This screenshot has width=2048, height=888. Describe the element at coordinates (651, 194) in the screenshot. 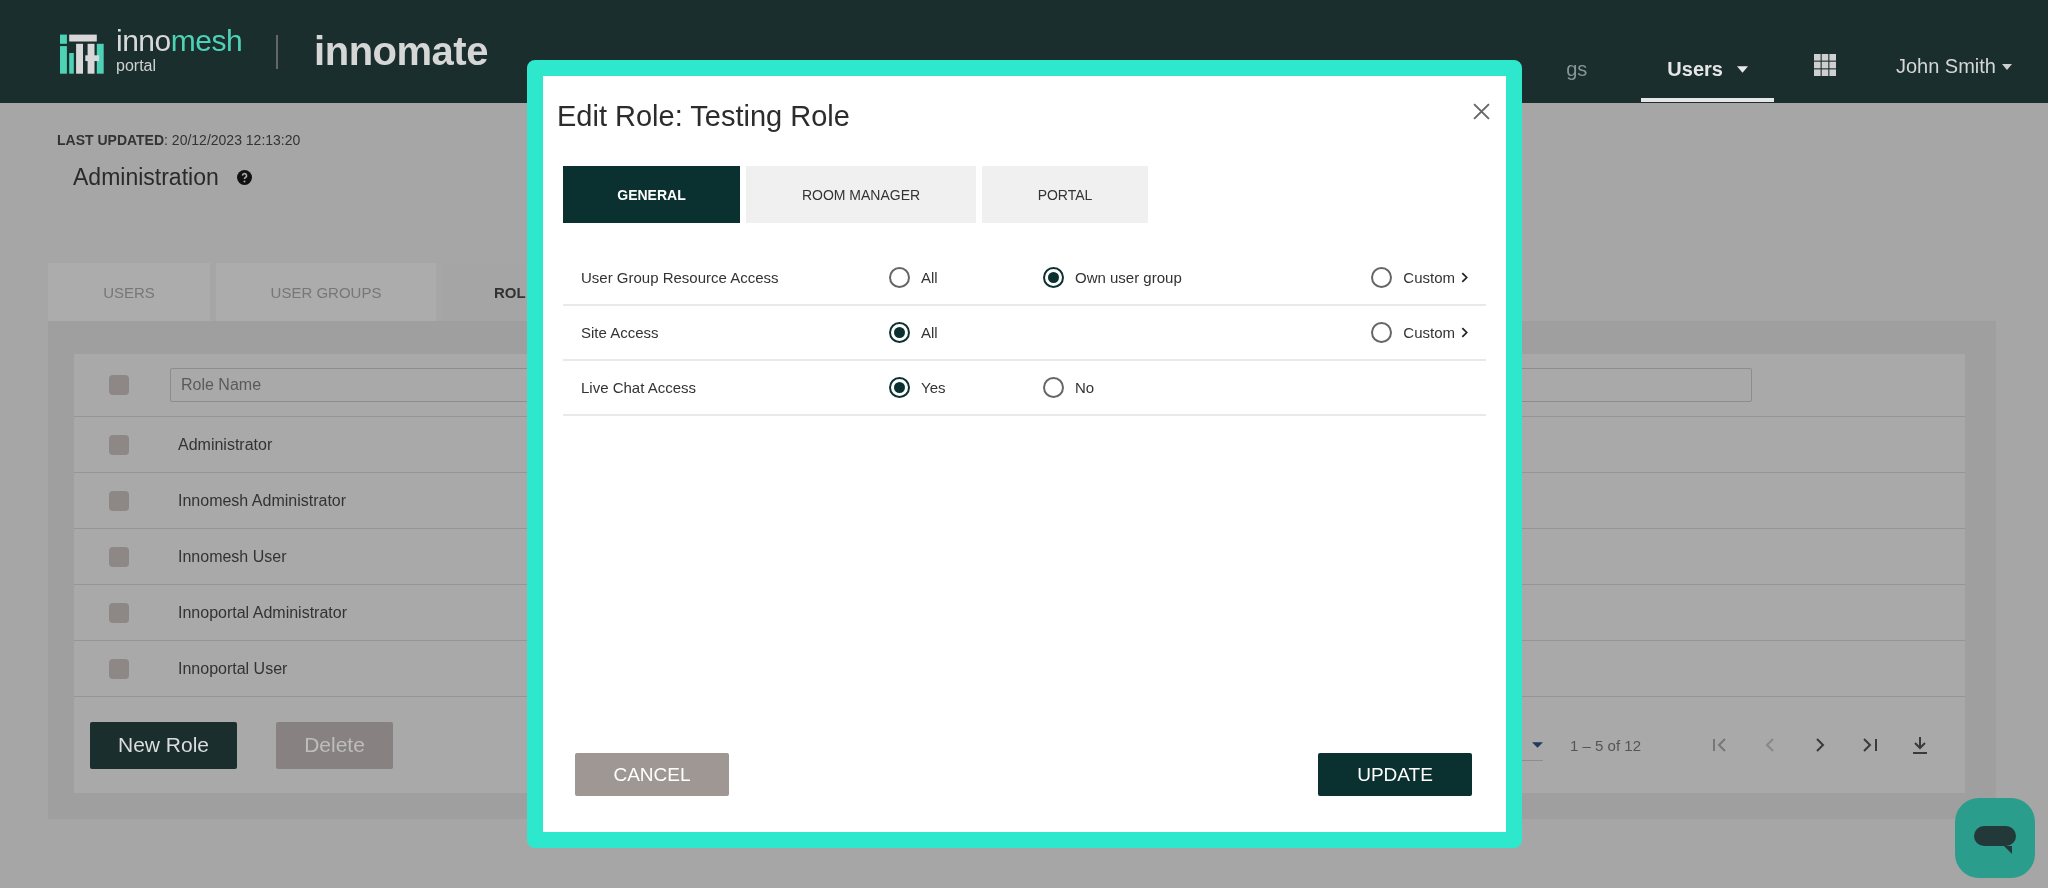

I see `dialog-tab: GENERAL` at that location.